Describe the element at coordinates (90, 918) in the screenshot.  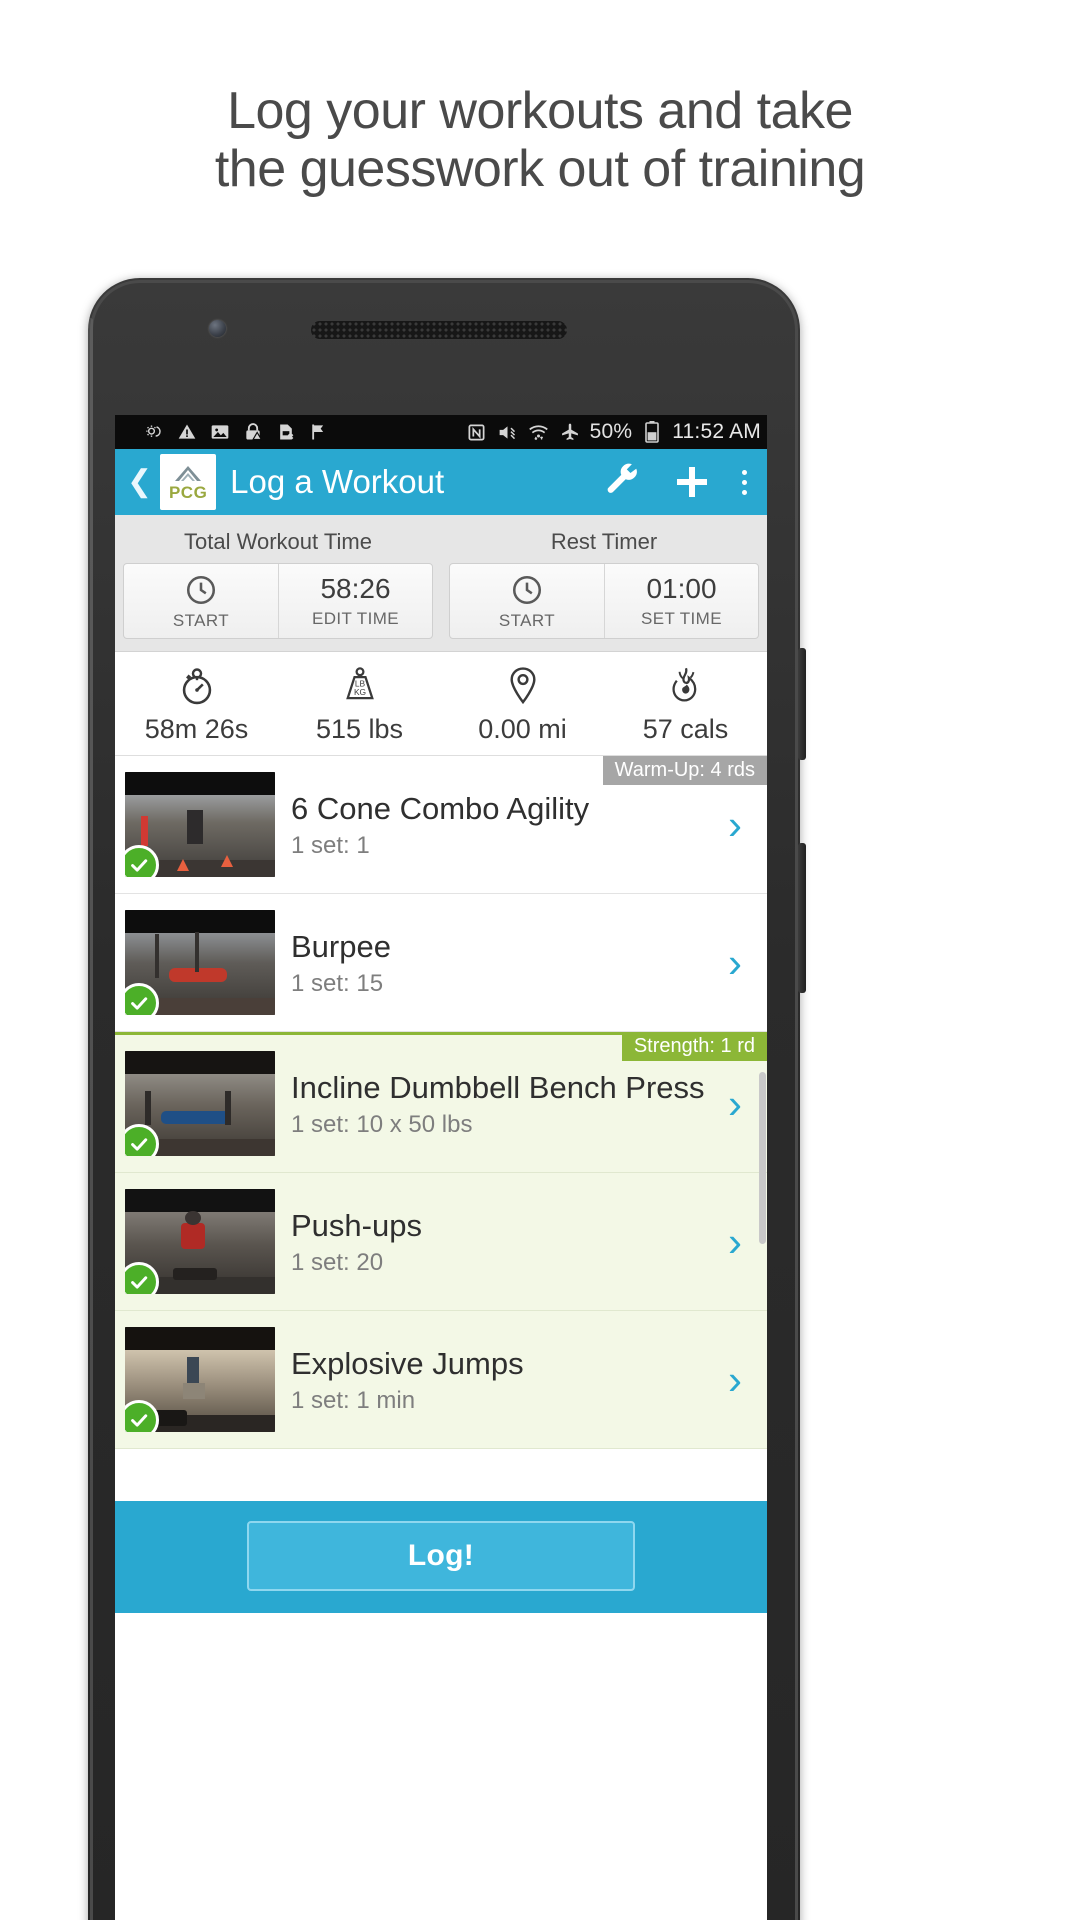
I see `phone-edge-highlight` at that location.